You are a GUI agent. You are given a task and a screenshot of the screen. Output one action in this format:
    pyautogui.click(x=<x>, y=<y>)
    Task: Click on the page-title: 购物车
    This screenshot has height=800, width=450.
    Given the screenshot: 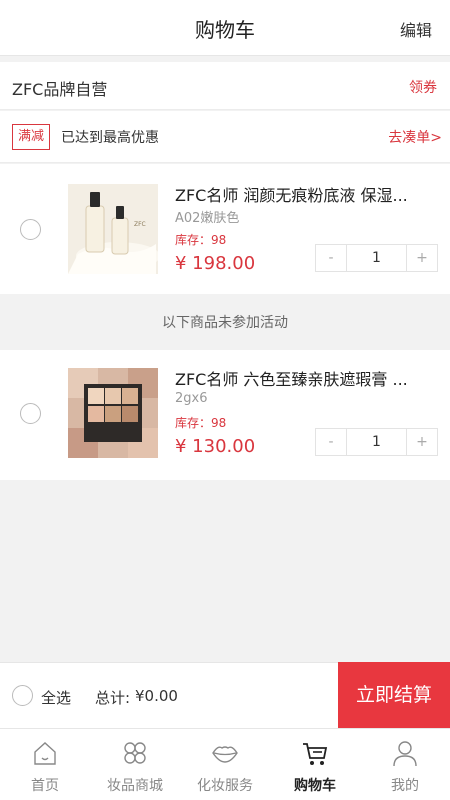 What is the action you would take?
    pyautogui.click(x=225, y=30)
    